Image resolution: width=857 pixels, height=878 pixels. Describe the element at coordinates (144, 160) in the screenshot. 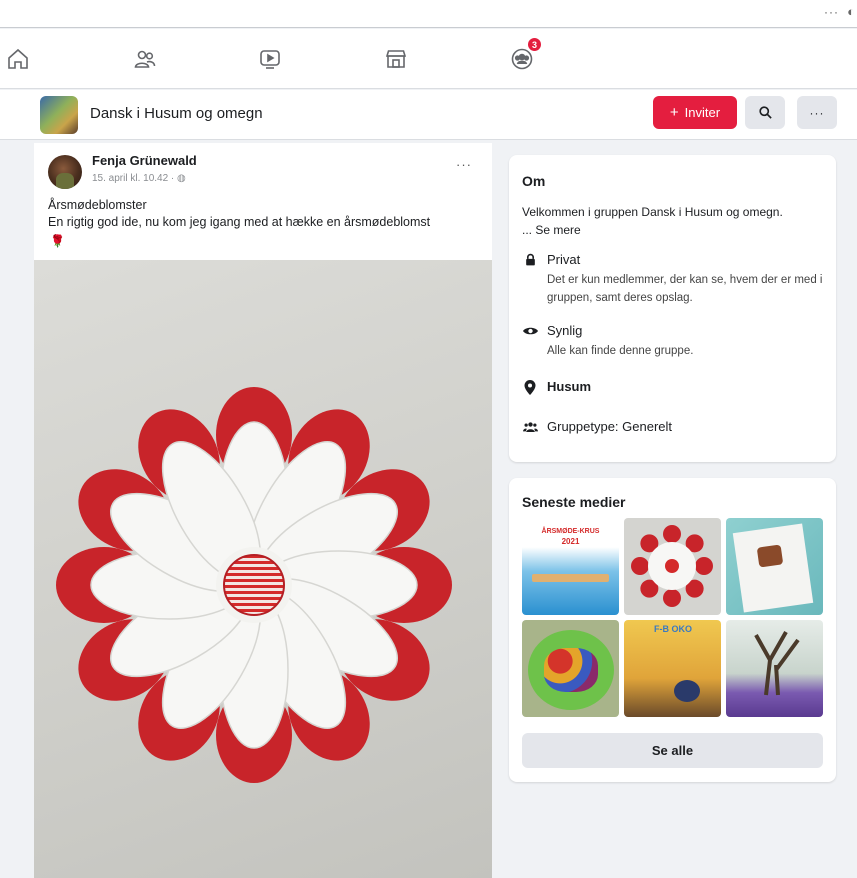

I see `post-author: Fenja Grünewald` at that location.